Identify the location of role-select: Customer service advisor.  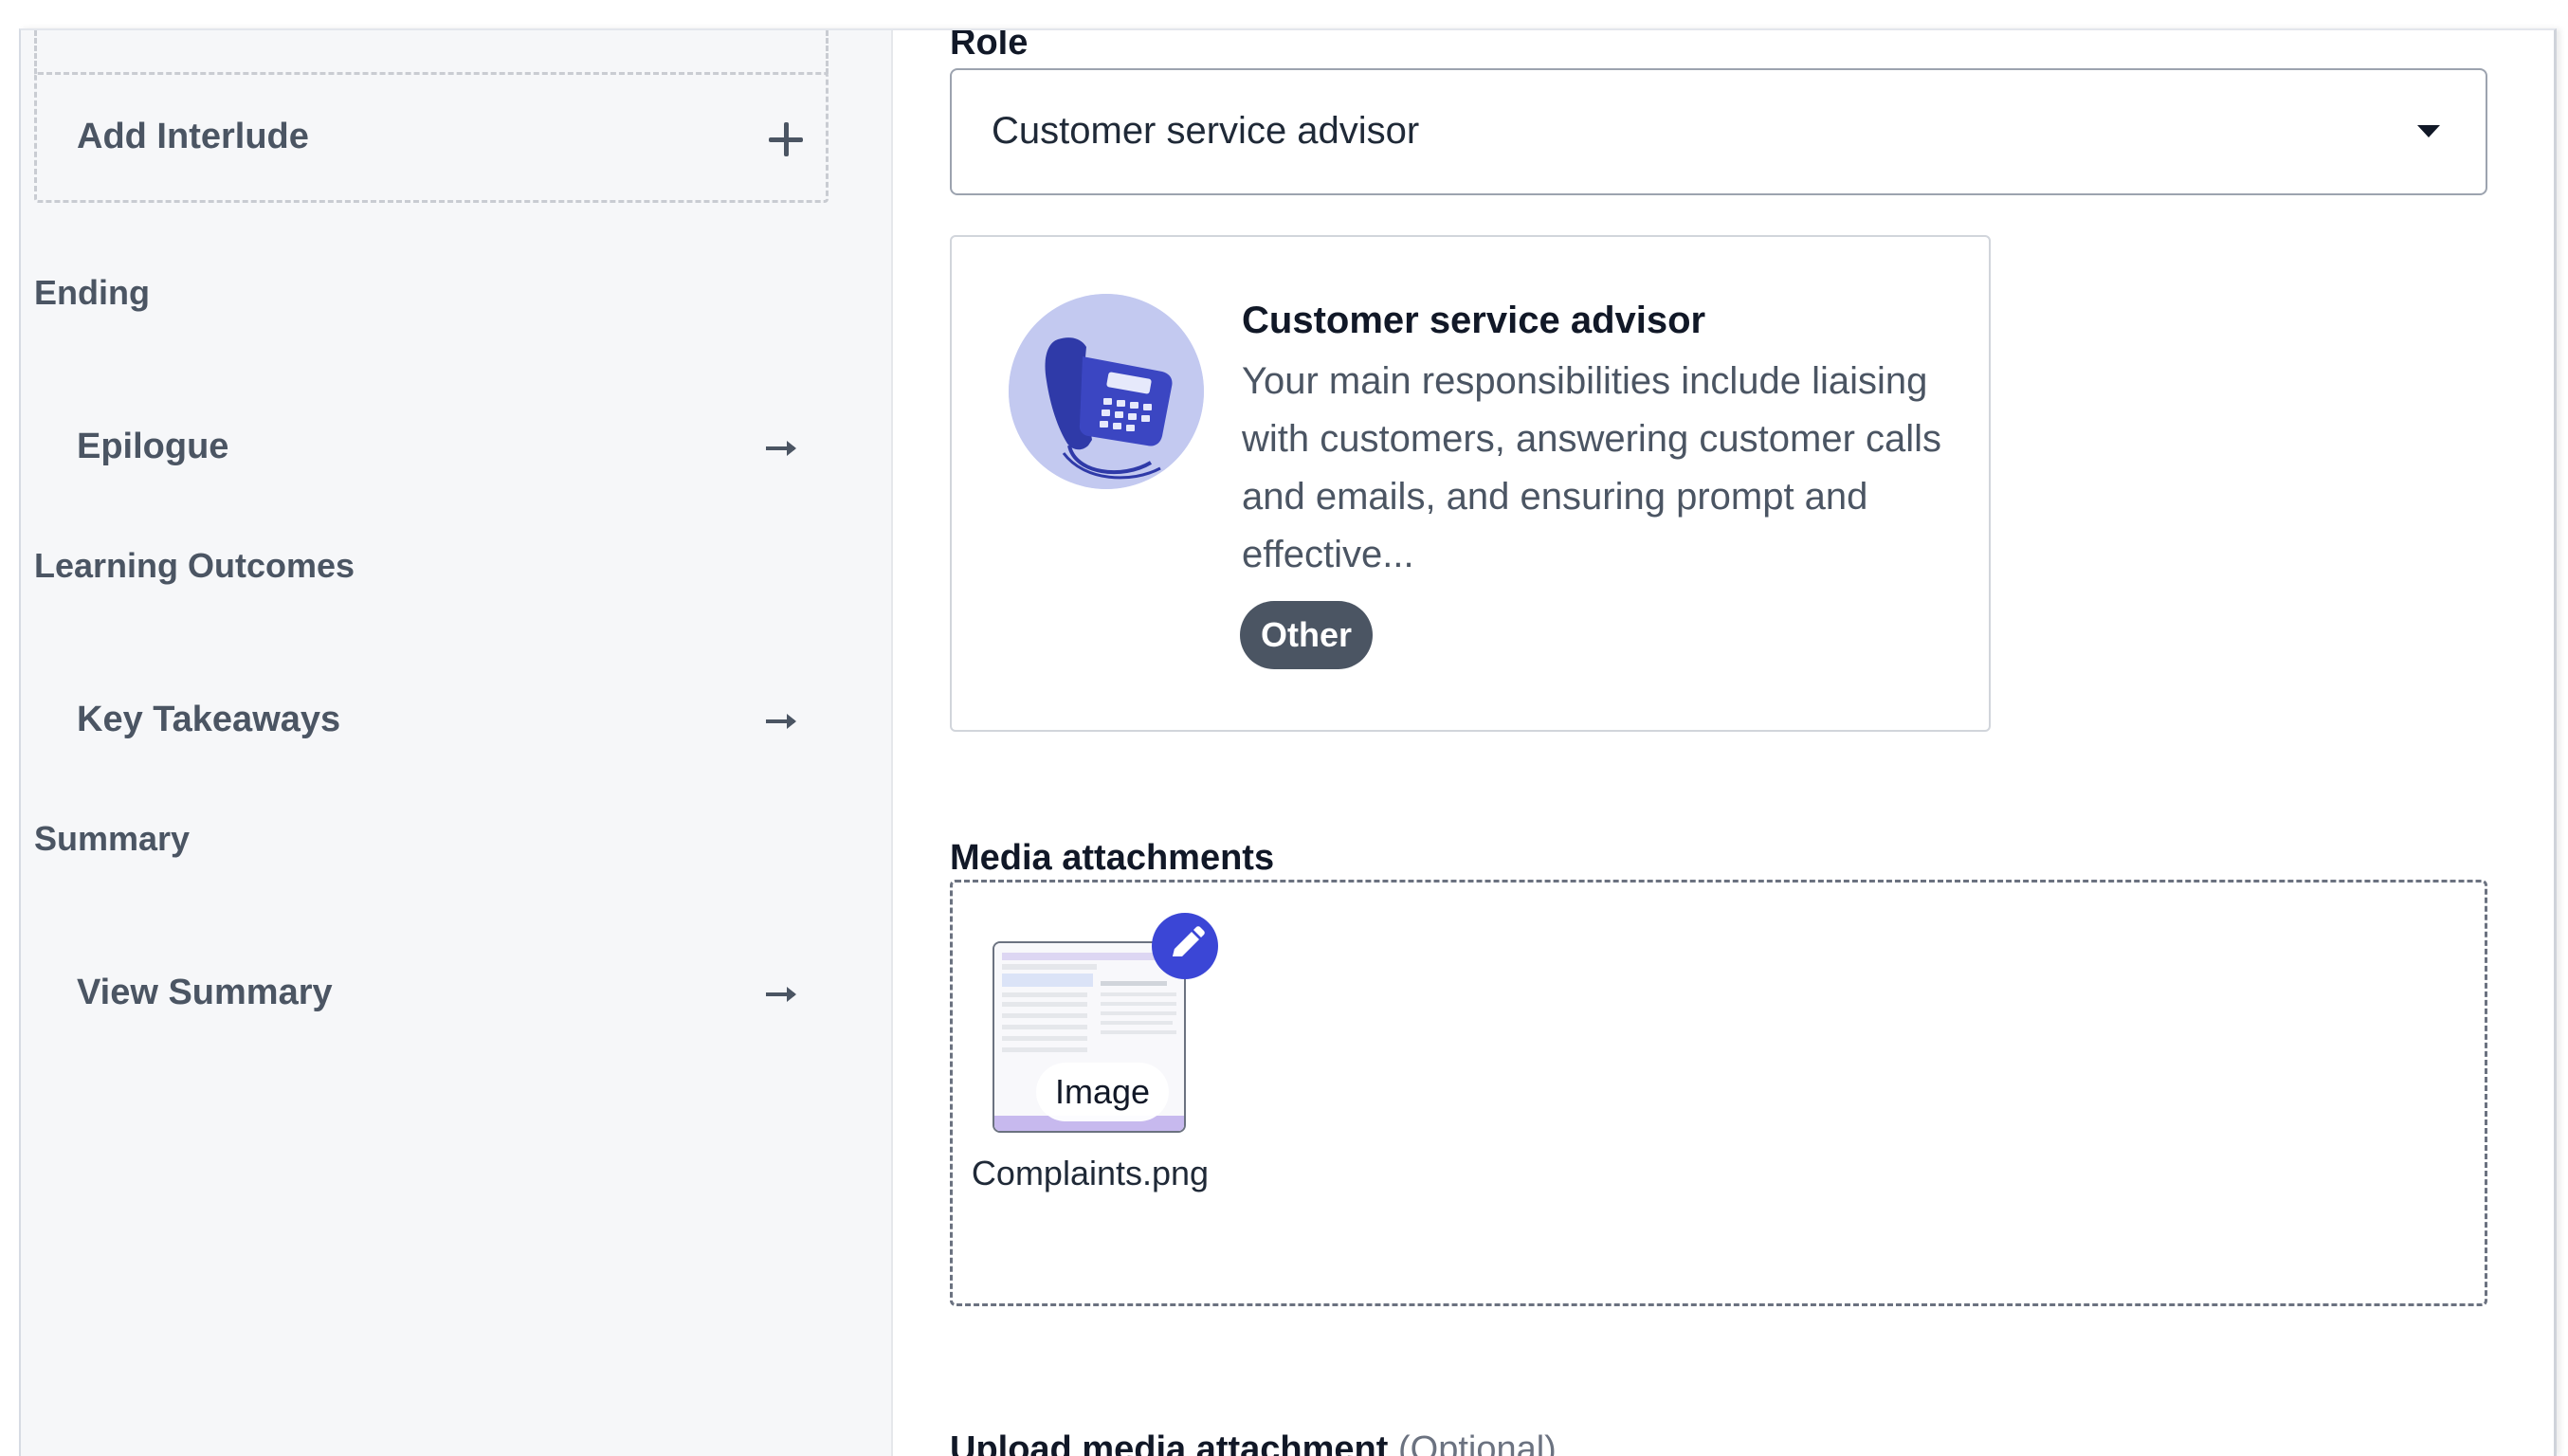
(1718, 131).